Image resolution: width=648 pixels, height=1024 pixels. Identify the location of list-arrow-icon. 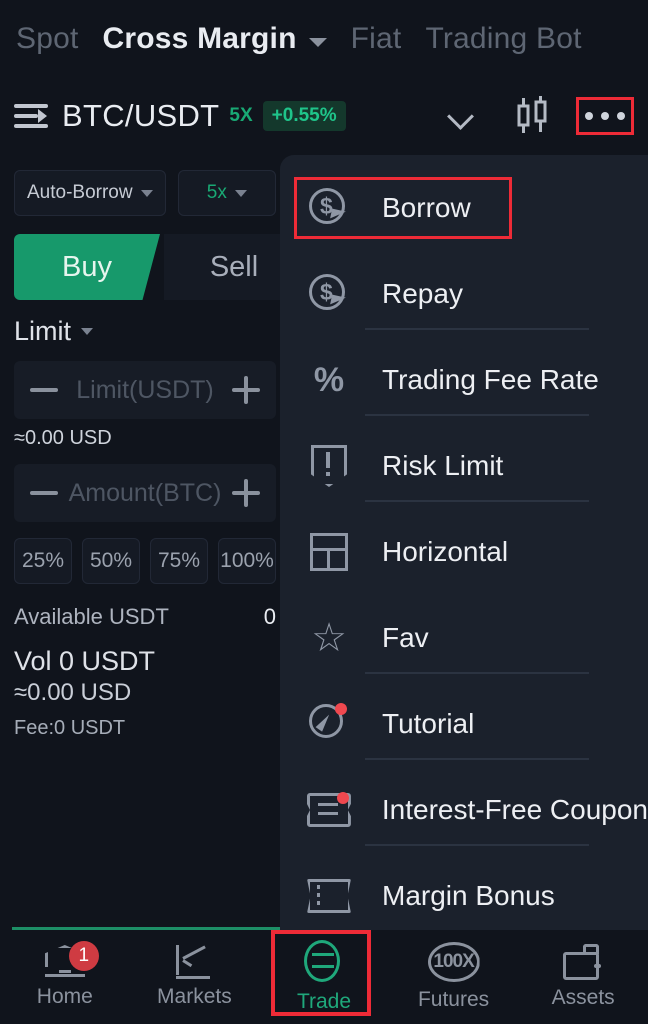
(31, 116).